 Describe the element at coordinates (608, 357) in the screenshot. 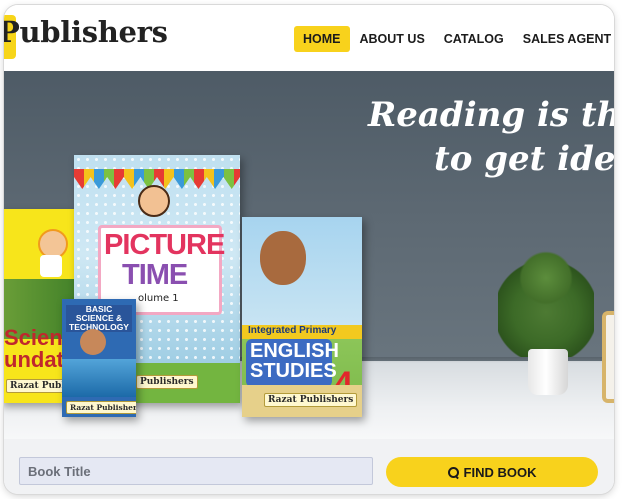

I see `picture-frame` at that location.